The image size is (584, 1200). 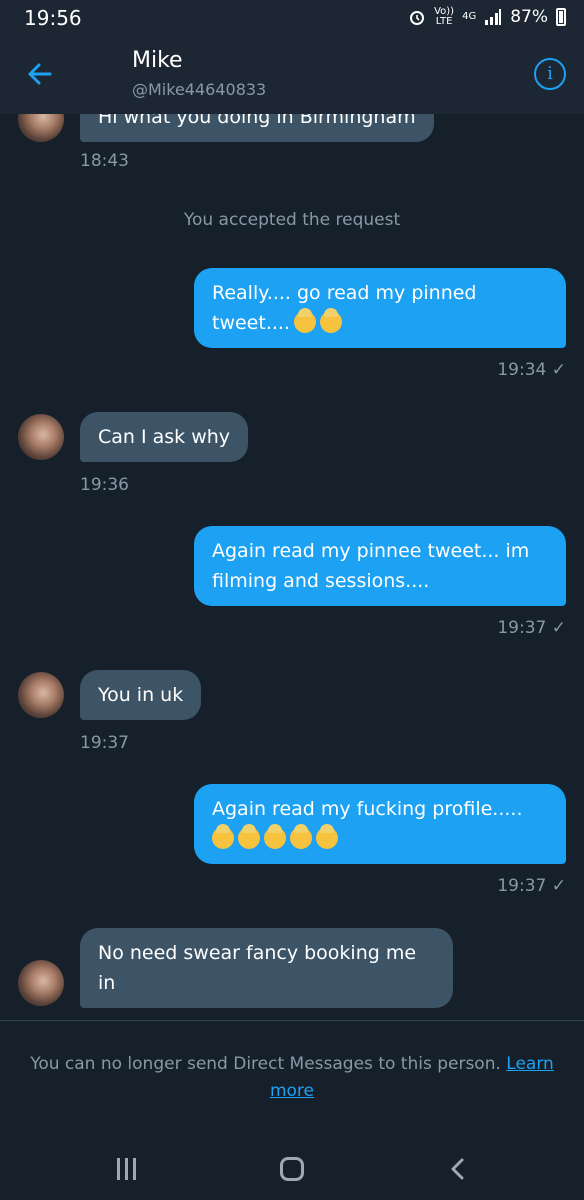 What do you see at coordinates (469, 16) in the screenshot?
I see `network-type: 4G` at bounding box center [469, 16].